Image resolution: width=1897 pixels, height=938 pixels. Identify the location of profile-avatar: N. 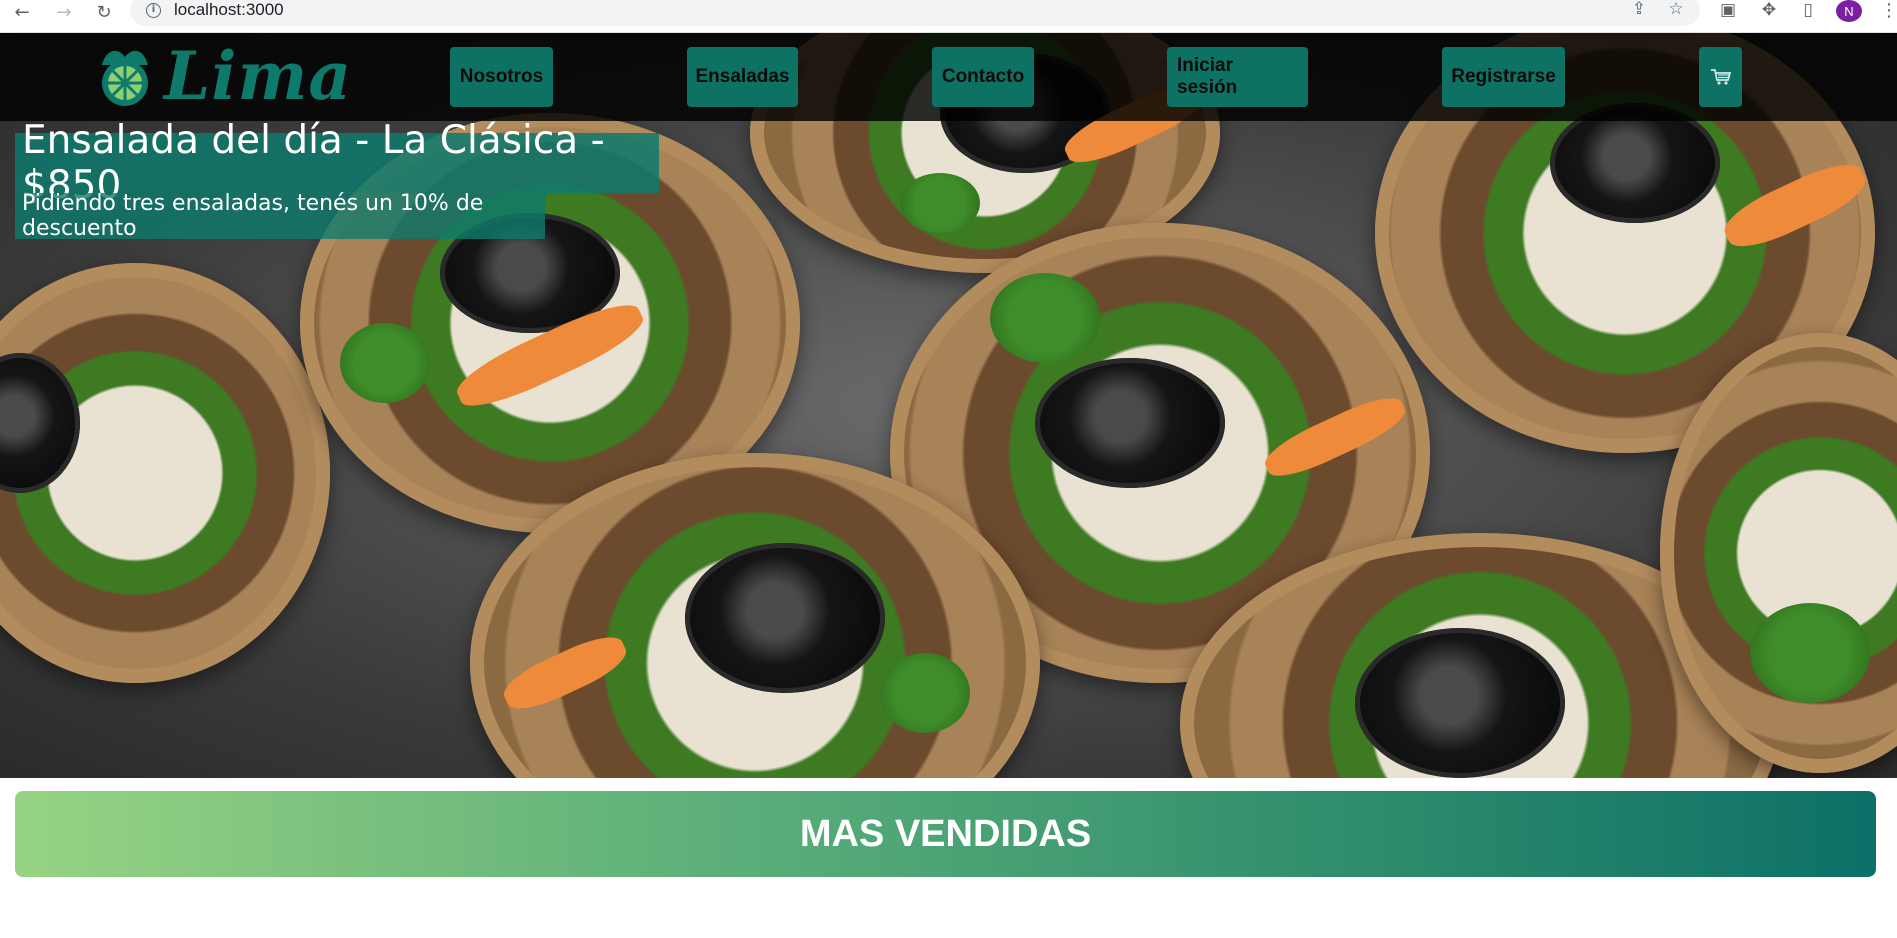
(1849, 11).